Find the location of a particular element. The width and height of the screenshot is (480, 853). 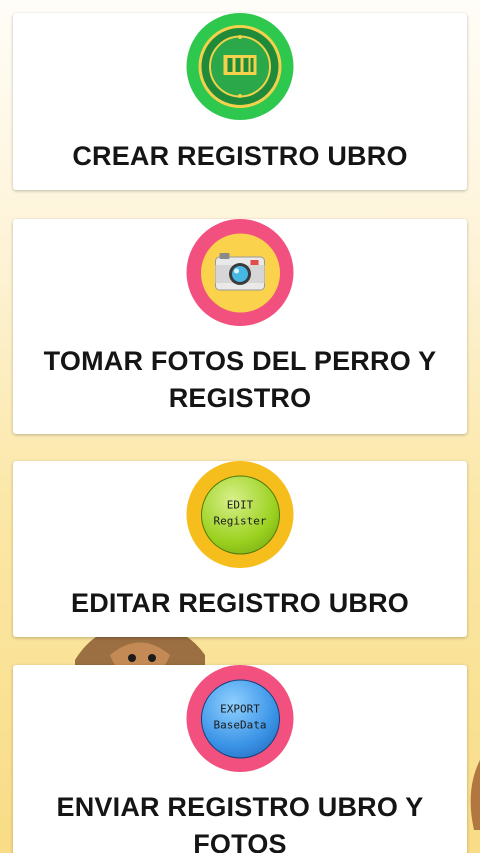

send-register-label: ENVIAR REGISTRO UBRO Y FOTOS is located at coordinates (240, 822).